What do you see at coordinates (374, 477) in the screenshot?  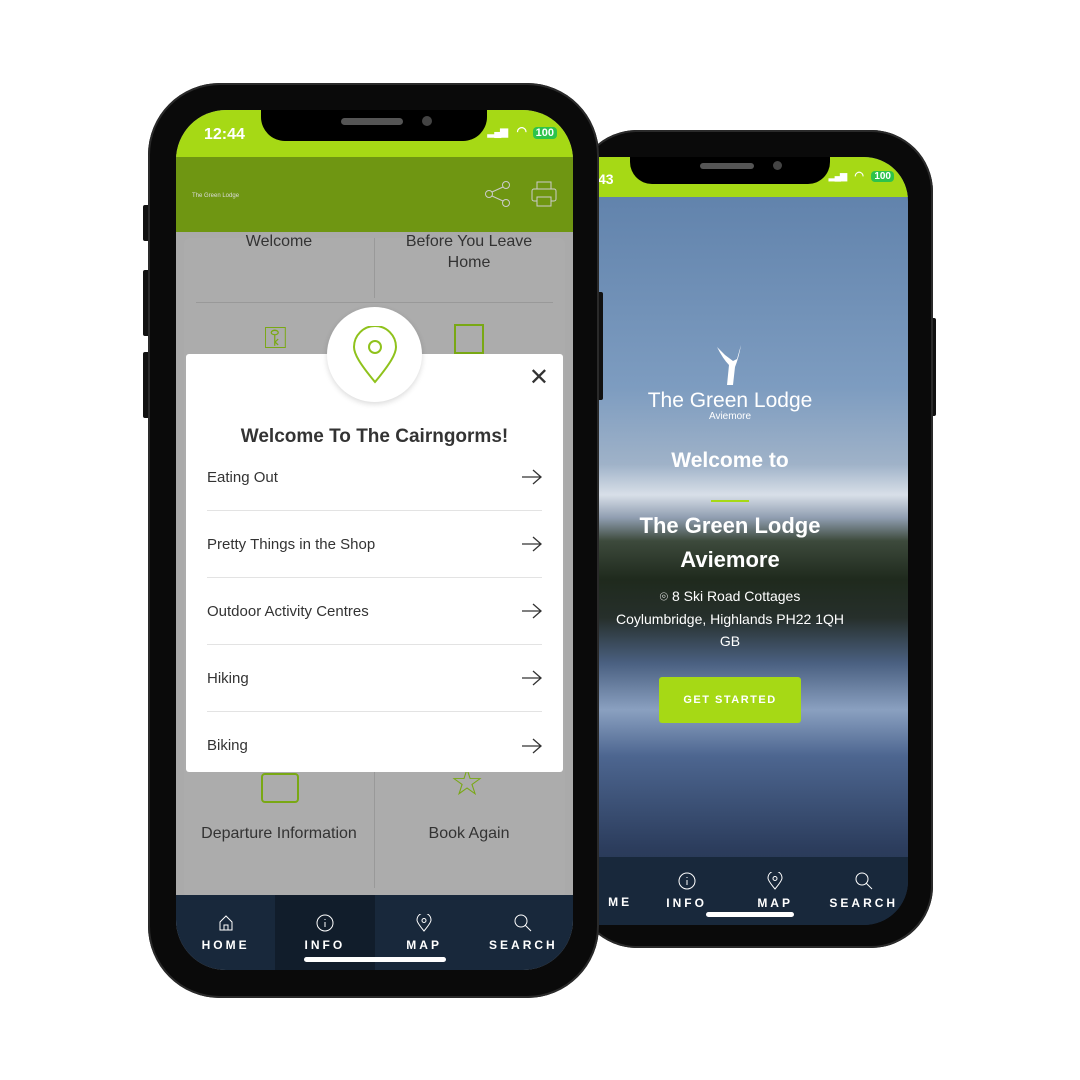 I see `modal-list-item: Eating Out` at bounding box center [374, 477].